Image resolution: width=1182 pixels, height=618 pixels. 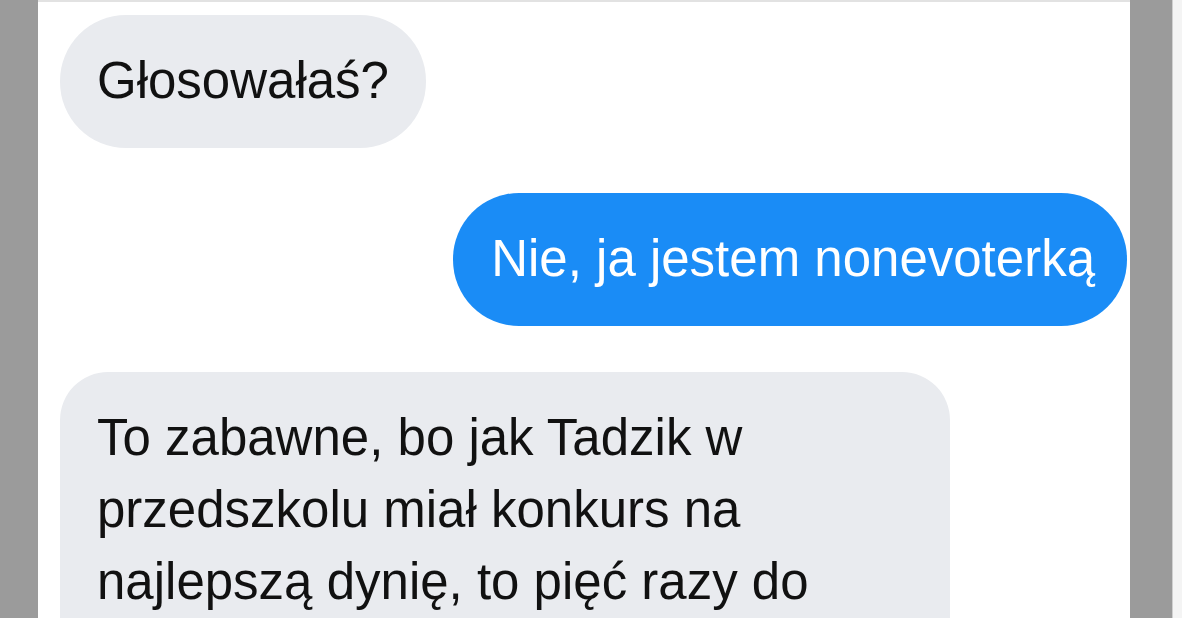 What do you see at coordinates (790, 259) in the screenshot?
I see `message-bubble: Nie, ja jestem nonevoterką` at bounding box center [790, 259].